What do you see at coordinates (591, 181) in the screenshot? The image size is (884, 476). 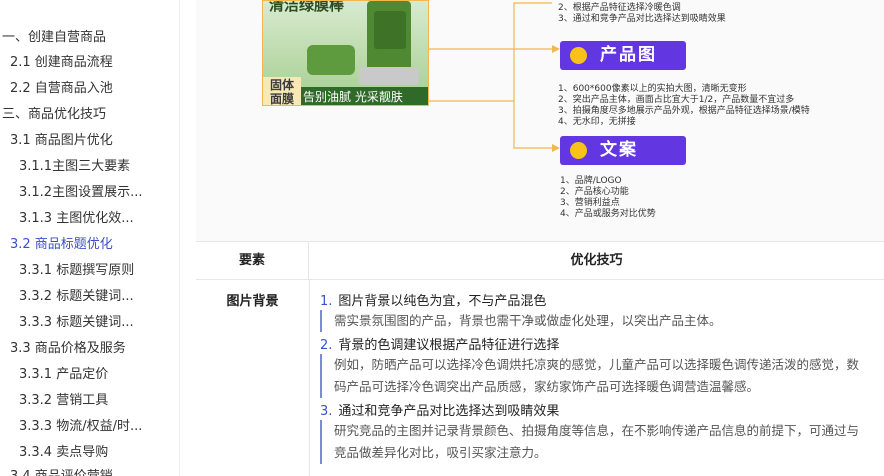 I see `copy-note: 1、品牌/LOGO` at bounding box center [591, 181].